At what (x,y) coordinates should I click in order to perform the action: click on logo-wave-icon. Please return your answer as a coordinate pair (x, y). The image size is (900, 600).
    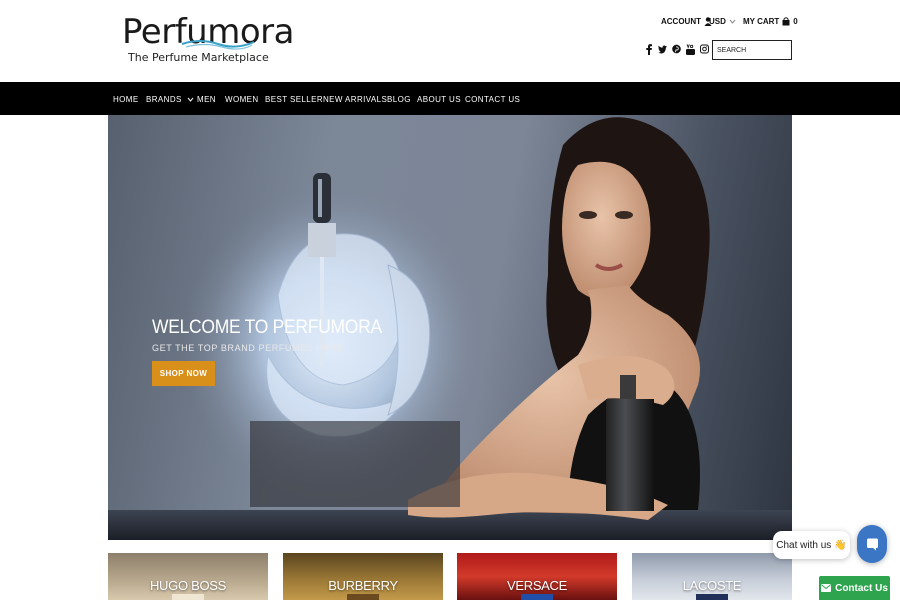
    Looking at the image, I should click on (218, 45).